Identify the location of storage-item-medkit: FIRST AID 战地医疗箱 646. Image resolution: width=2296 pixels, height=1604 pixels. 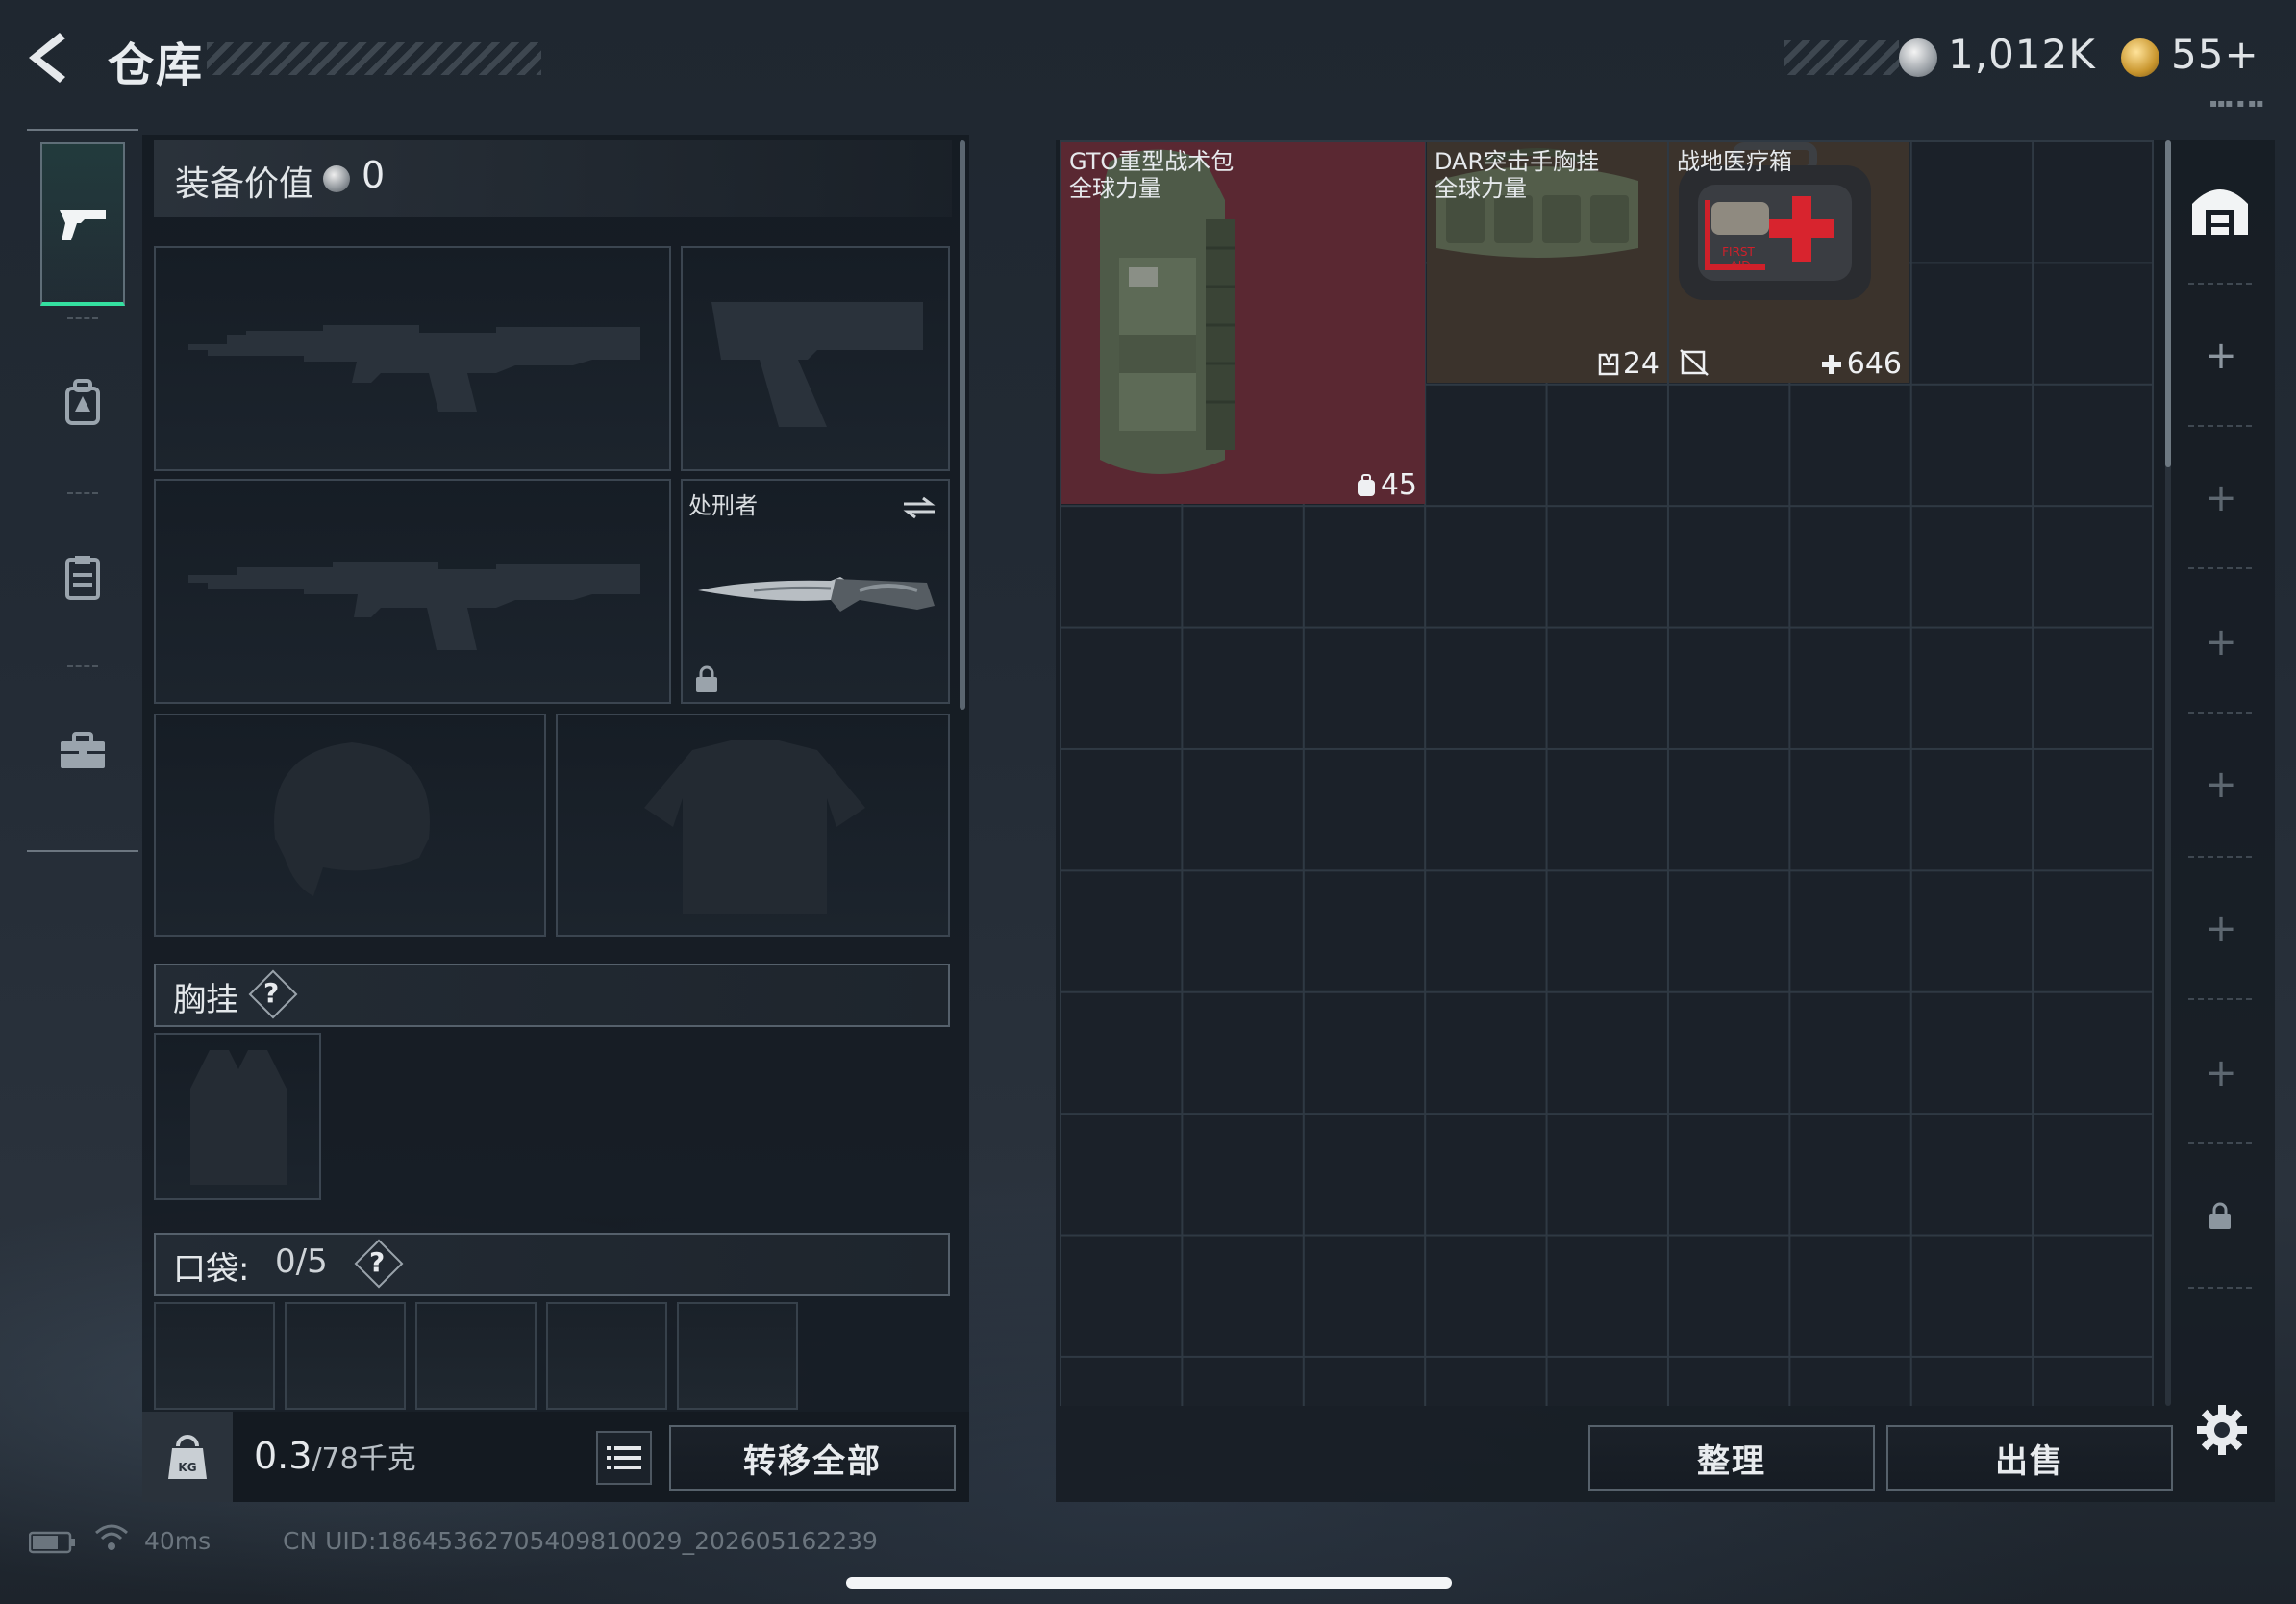
(1789, 262).